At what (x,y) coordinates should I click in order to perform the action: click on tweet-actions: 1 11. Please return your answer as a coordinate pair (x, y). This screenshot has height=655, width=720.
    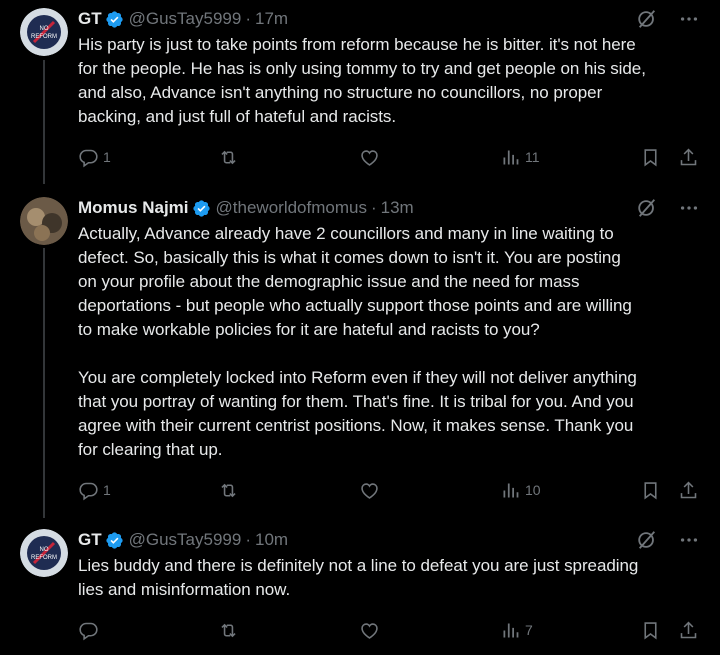
    Looking at the image, I should click on (389, 157).